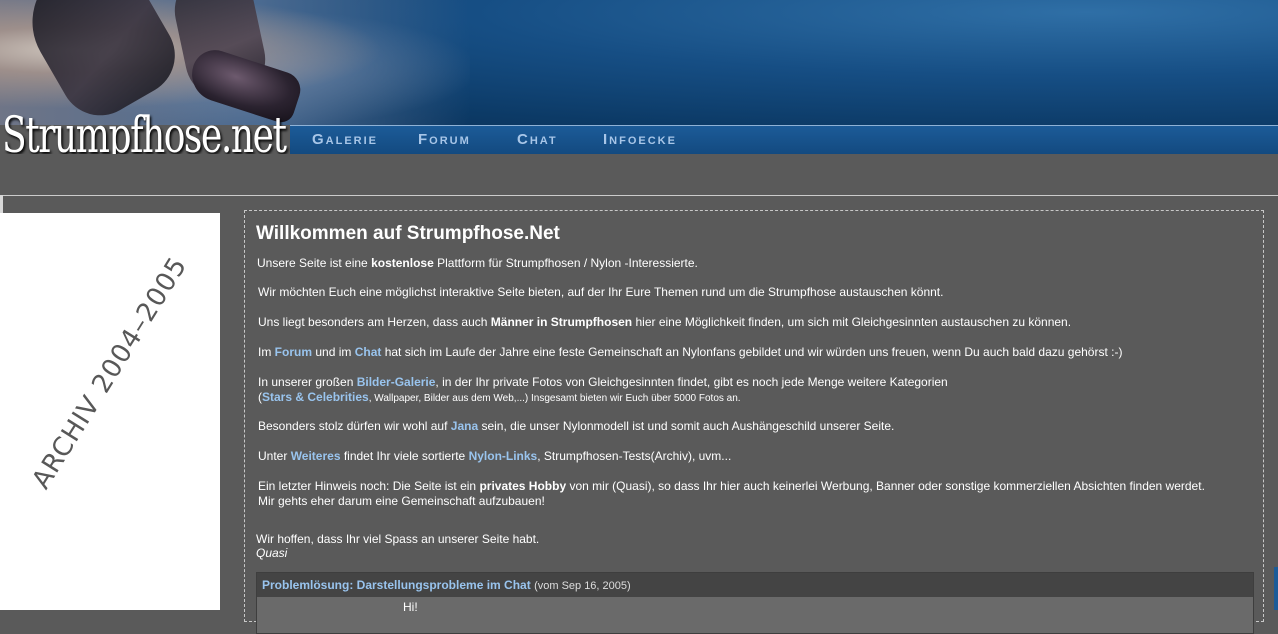 The width and height of the screenshot is (1278, 634). What do you see at coordinates (444, 139) in the screenshot?
I see `nav-forum: Forum` at bounding box center [444, 139].